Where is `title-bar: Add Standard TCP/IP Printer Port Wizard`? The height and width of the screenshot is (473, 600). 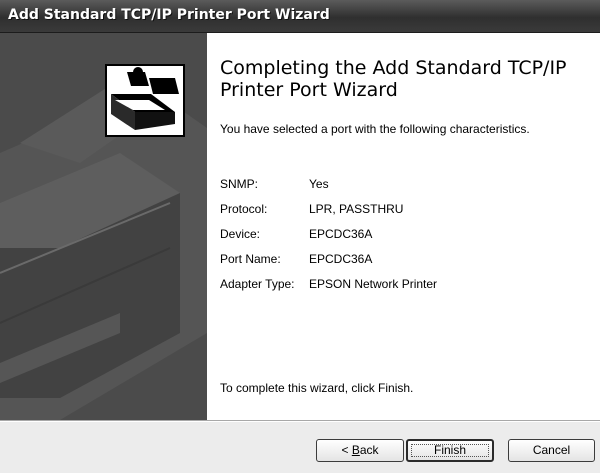
title-bar: Add Standard TCP/IP Printer Port Wizard is located at coordinates (300, 16).